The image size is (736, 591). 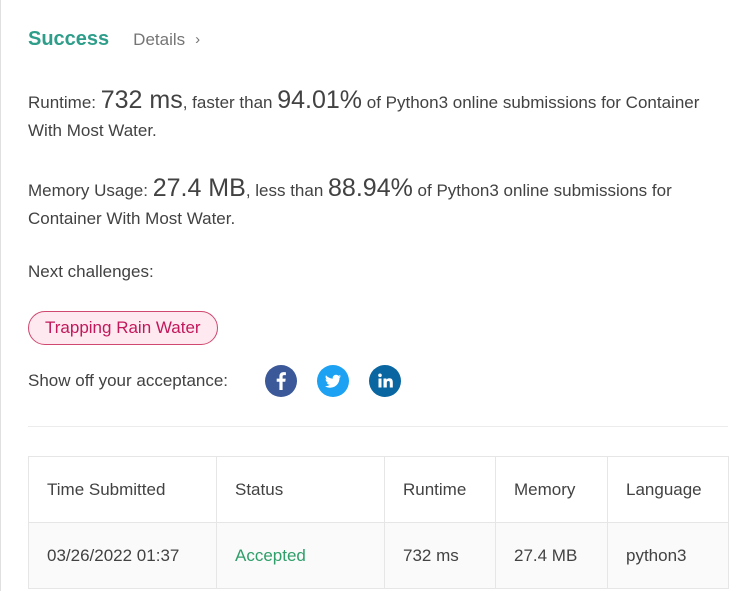 What do you see at coordinates (64, 102) in the screenshot?
I see `runtime-prefix: Runtime:` at bounding box center [64, 102].